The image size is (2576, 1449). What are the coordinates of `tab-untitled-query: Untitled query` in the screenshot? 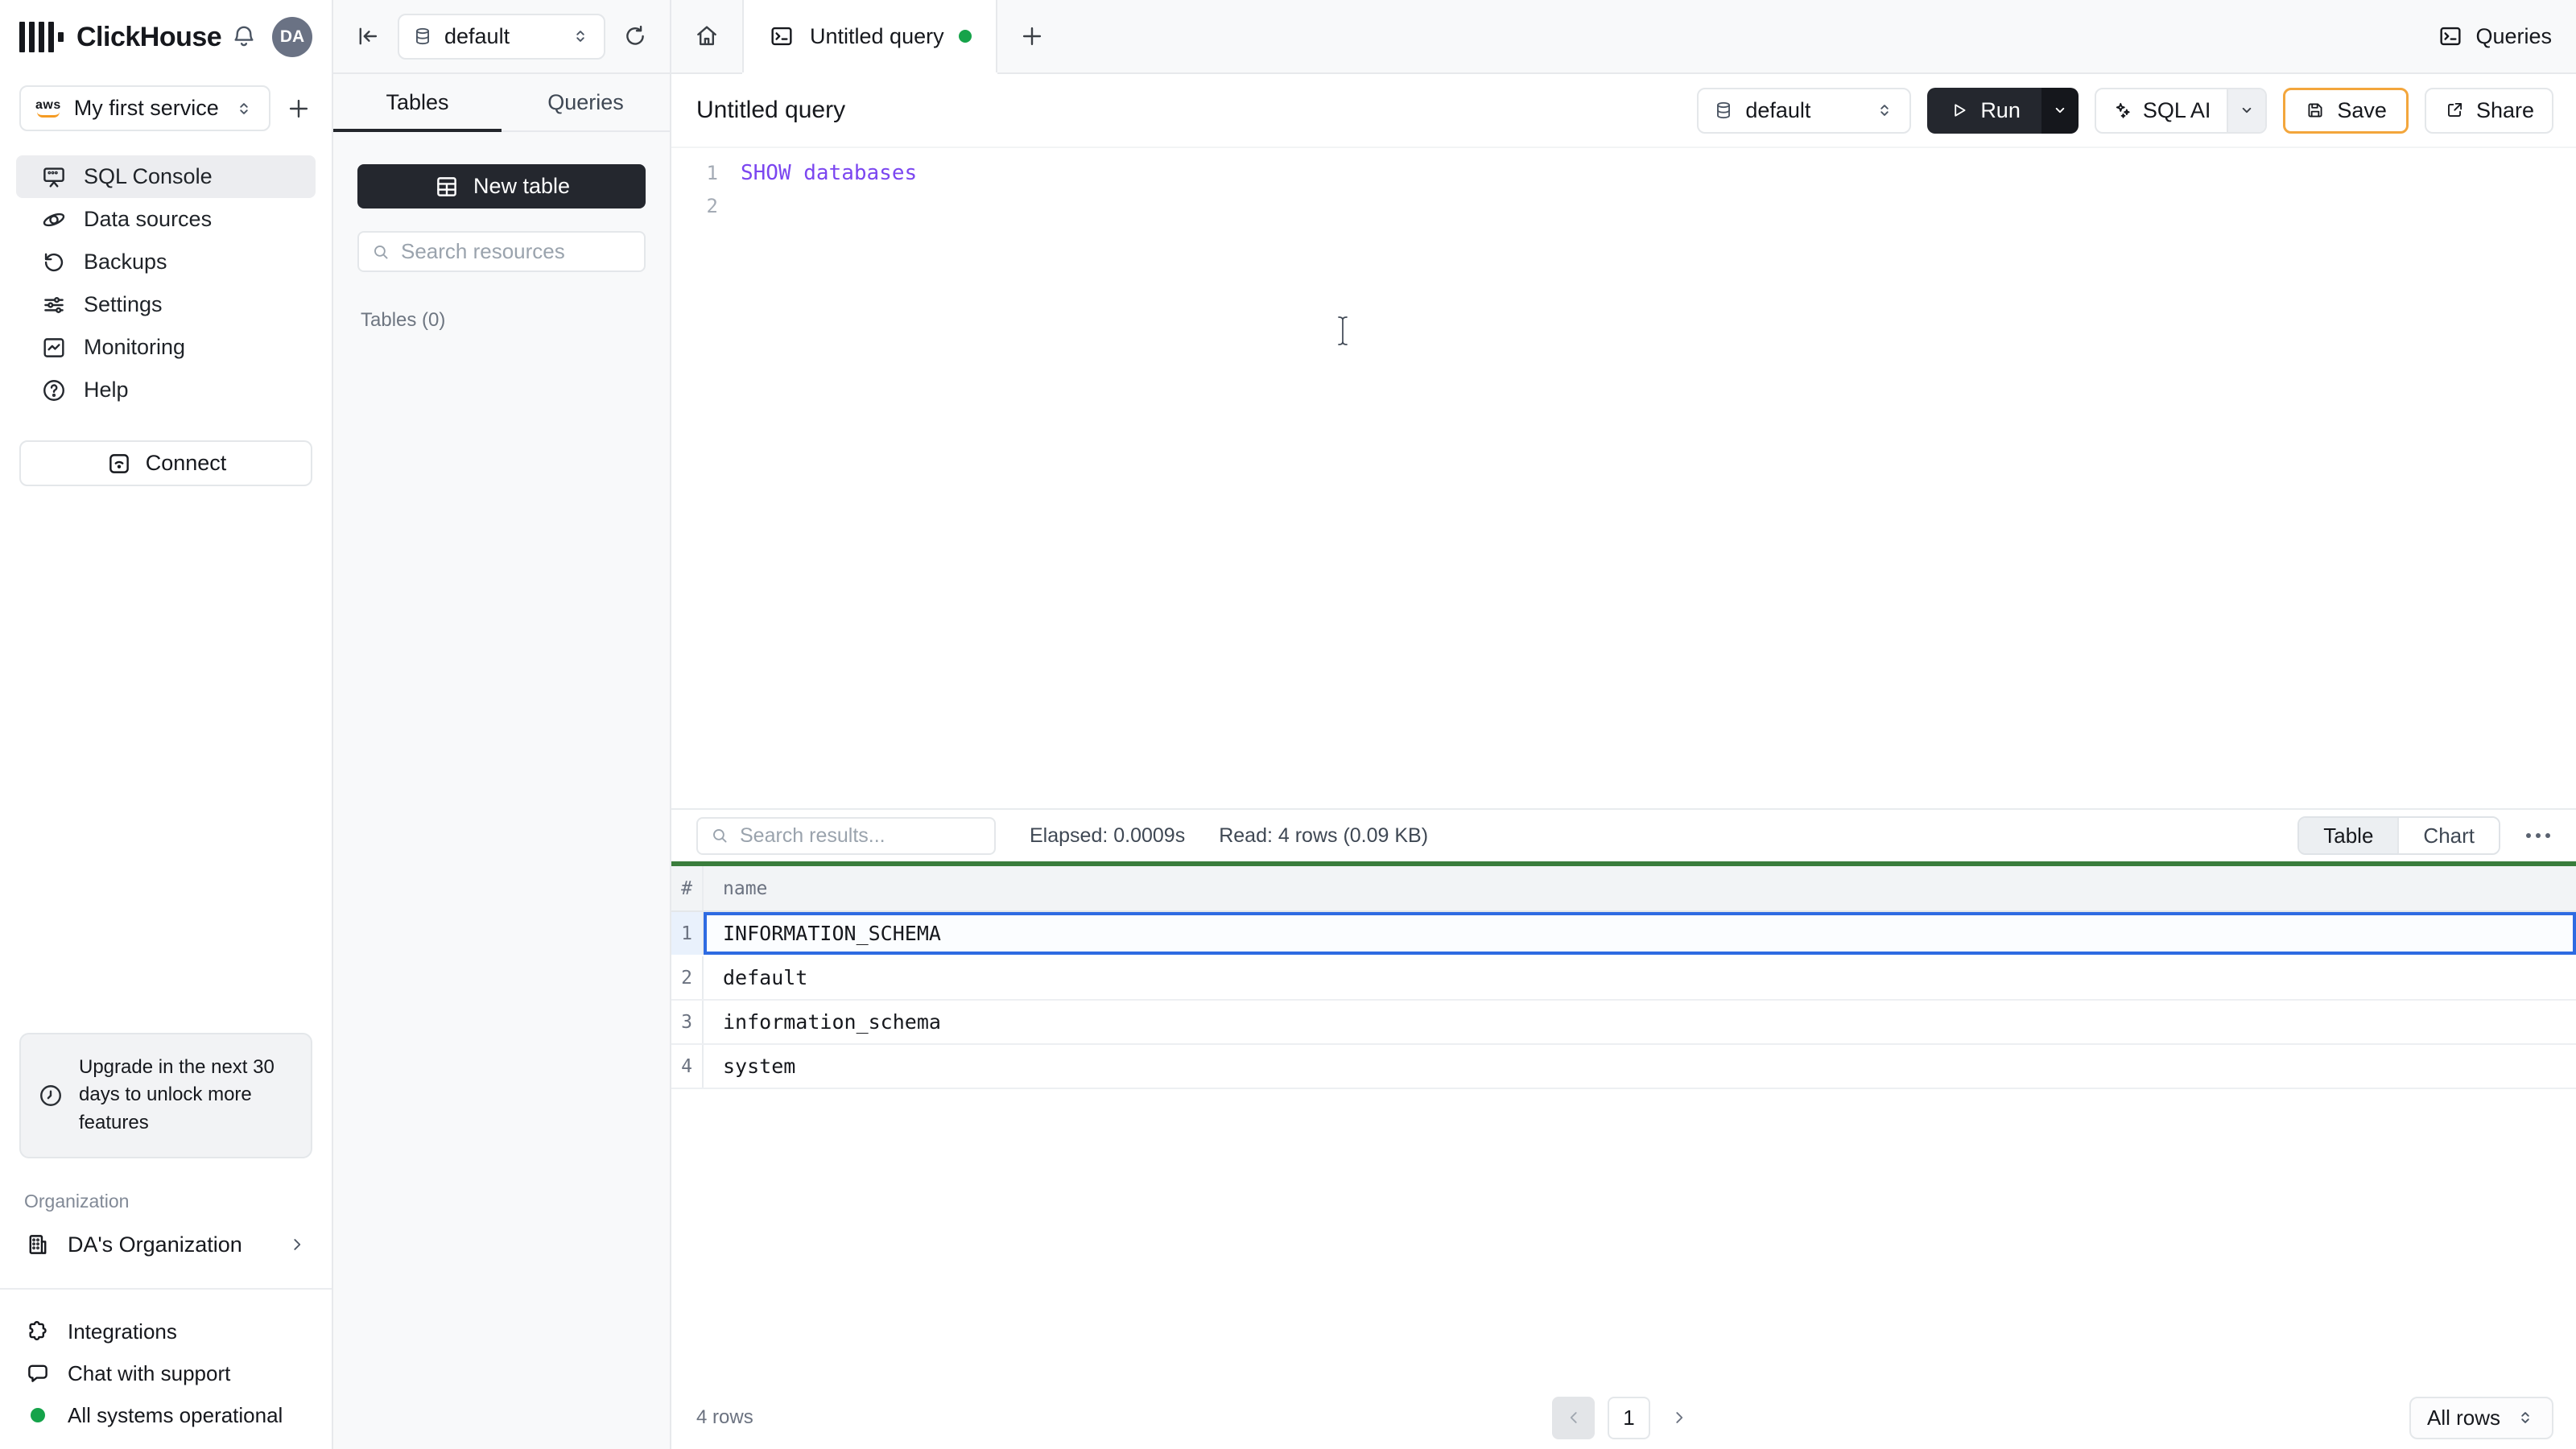 It's located at (869, 36).